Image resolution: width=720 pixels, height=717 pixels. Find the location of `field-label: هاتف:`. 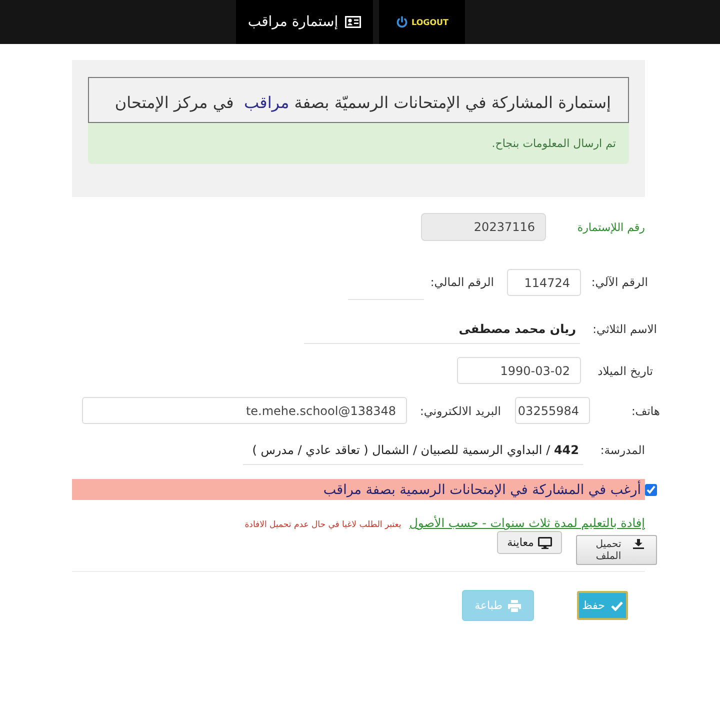

field-label: هاتف: is located at coordinates (645, 411).